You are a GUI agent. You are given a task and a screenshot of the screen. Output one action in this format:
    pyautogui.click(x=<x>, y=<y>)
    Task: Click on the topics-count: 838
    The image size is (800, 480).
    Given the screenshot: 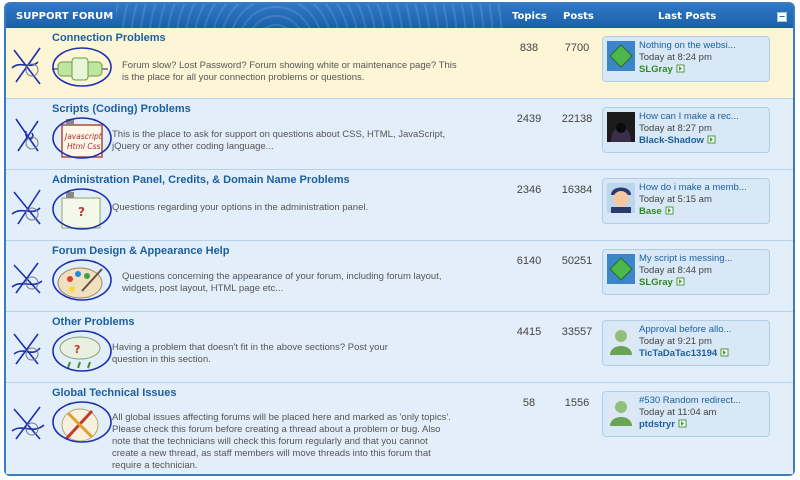 What is the action you would take?
    pyautogui.click(x=529, y=48)
    